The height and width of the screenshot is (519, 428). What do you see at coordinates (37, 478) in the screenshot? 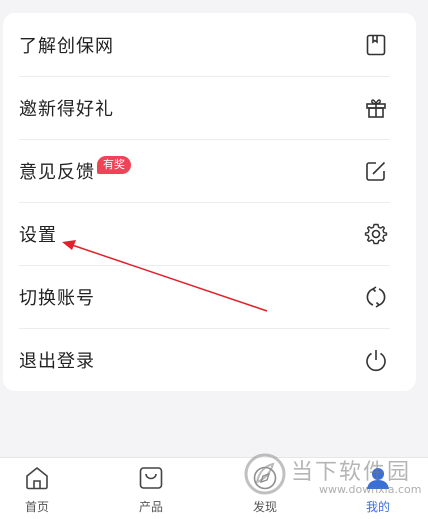
I see `home-icon` at bounding box center [37, 478].